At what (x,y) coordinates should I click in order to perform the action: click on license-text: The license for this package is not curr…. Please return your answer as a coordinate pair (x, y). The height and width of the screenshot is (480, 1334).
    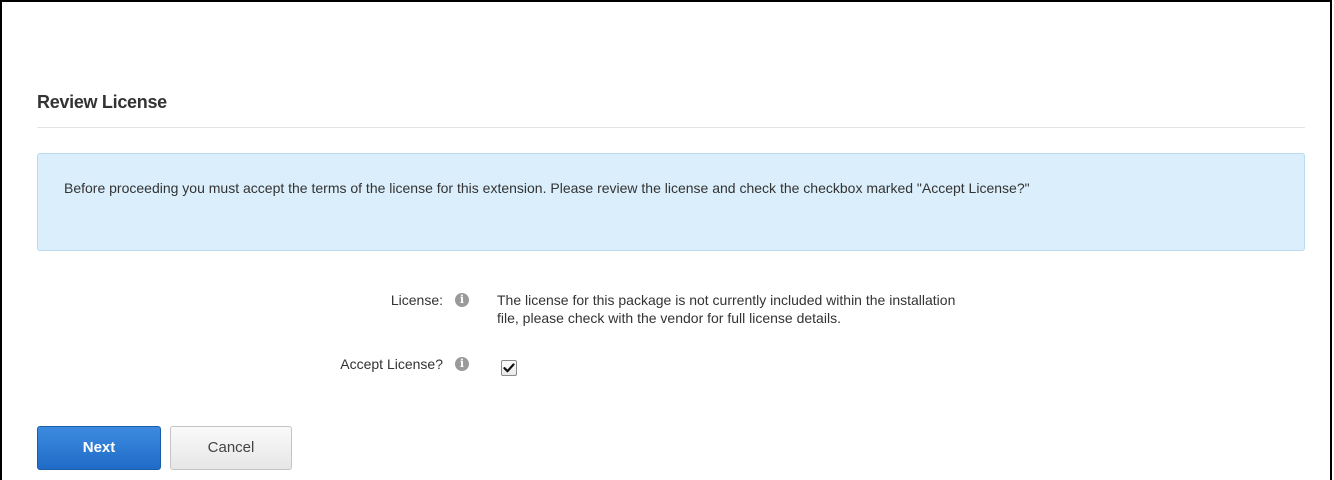
    Looking at the image, I should click on (817, 309).